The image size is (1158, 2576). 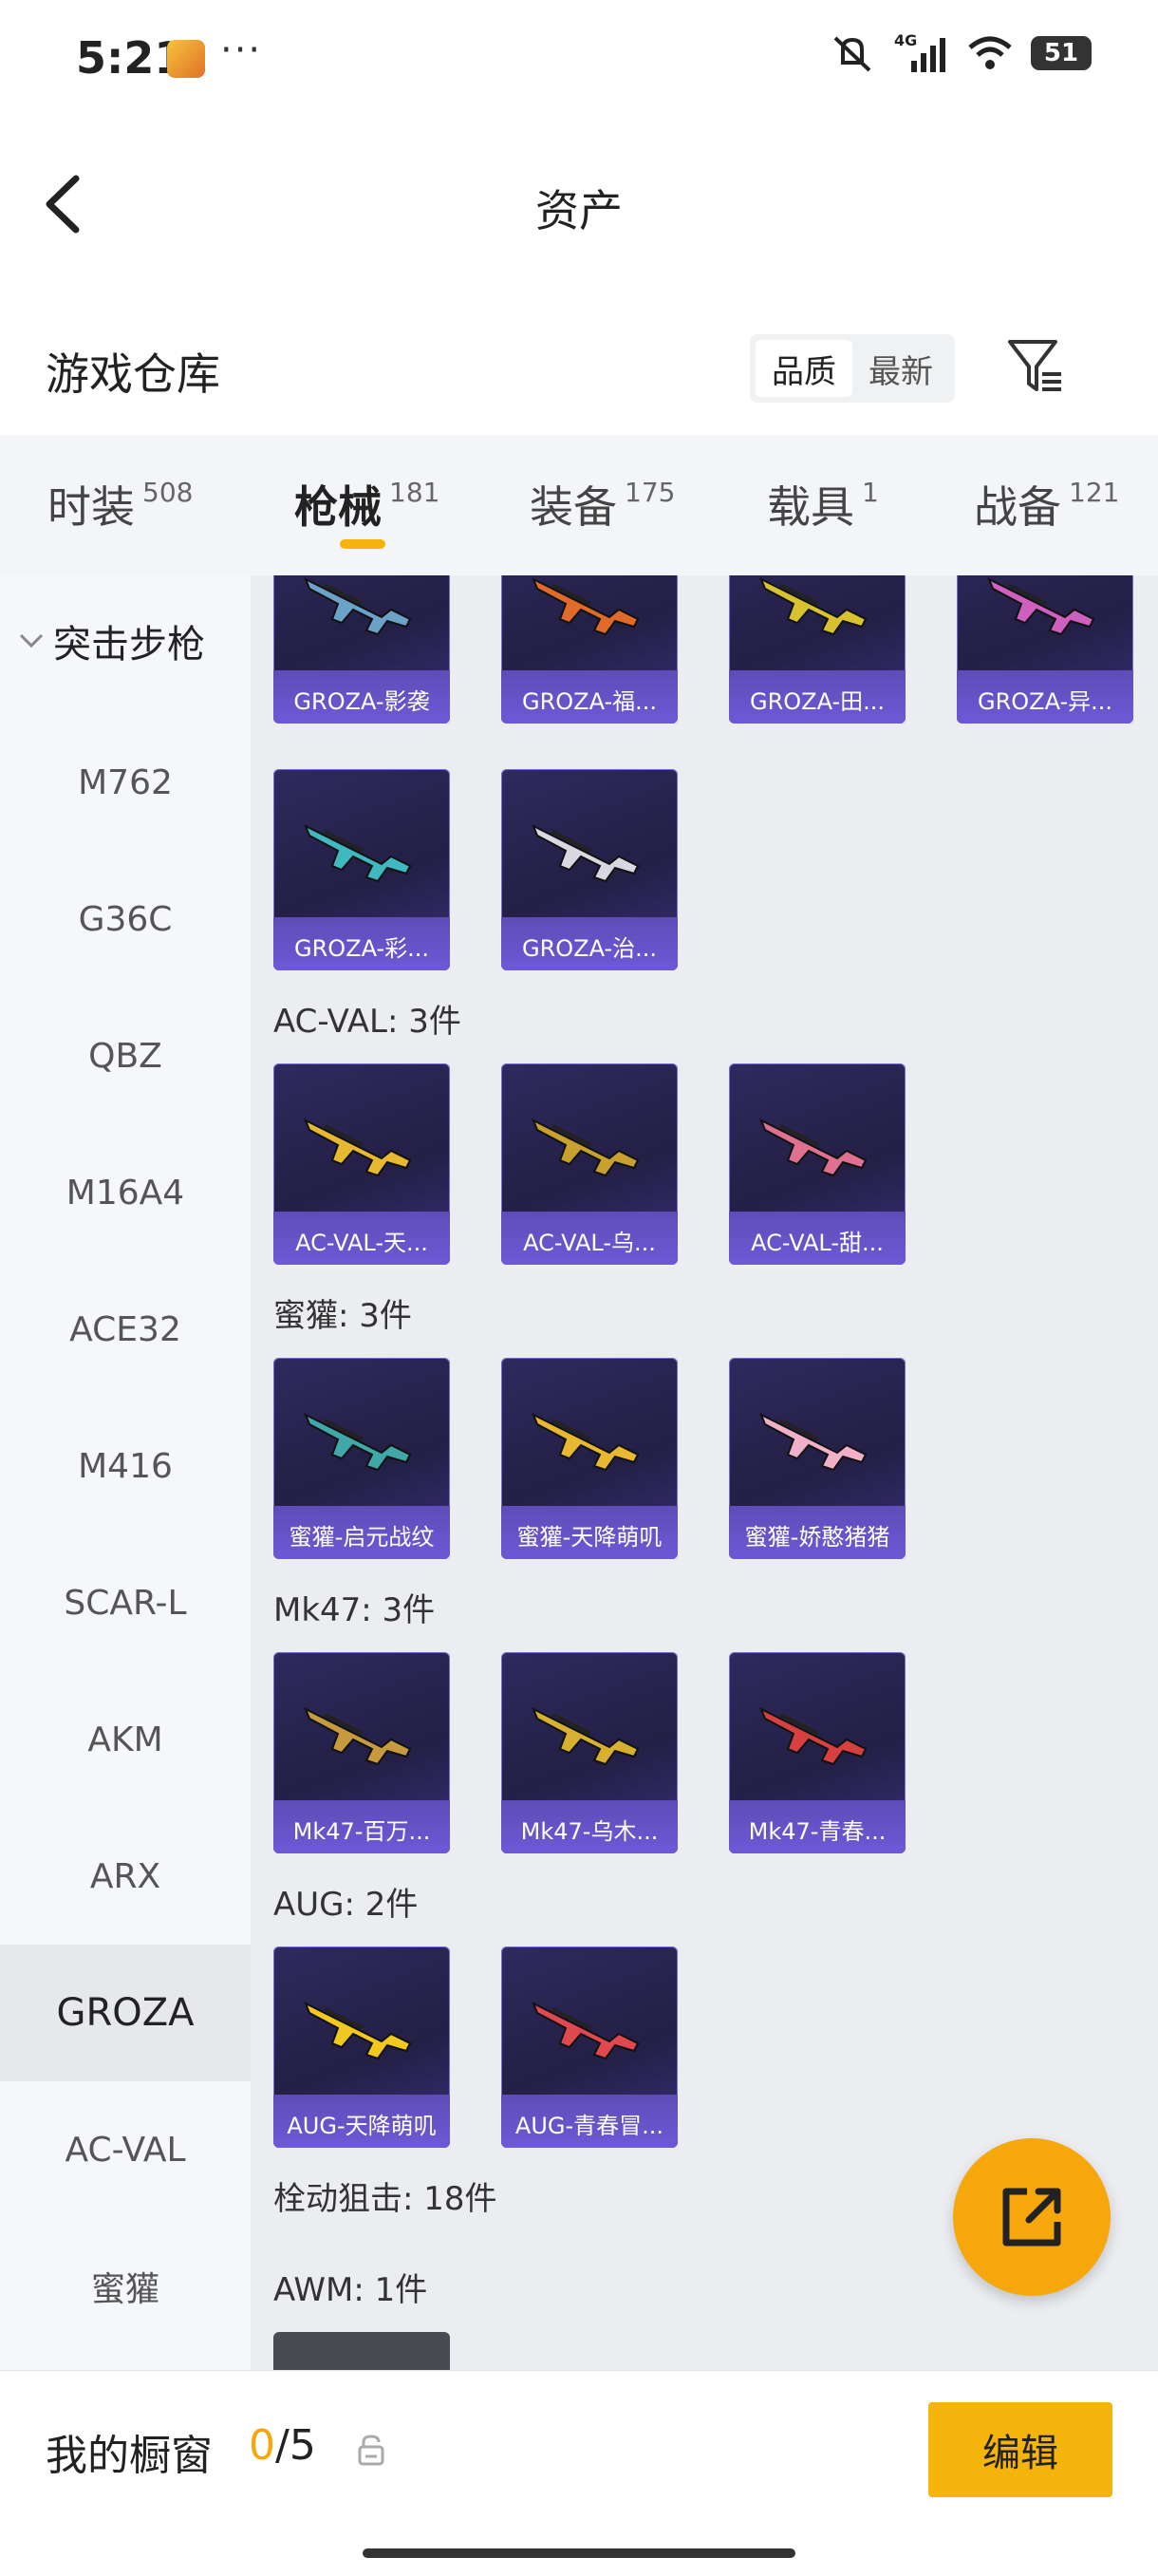 I want to click on network-type: 4G, so click(x=905, y=40).